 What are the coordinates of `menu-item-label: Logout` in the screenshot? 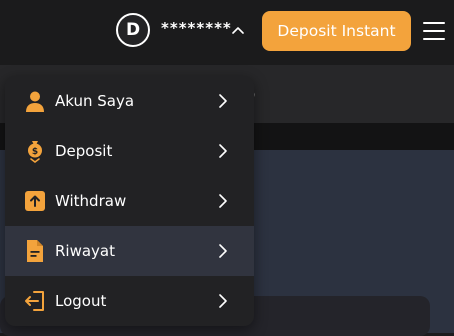 It's located at (81, 301).